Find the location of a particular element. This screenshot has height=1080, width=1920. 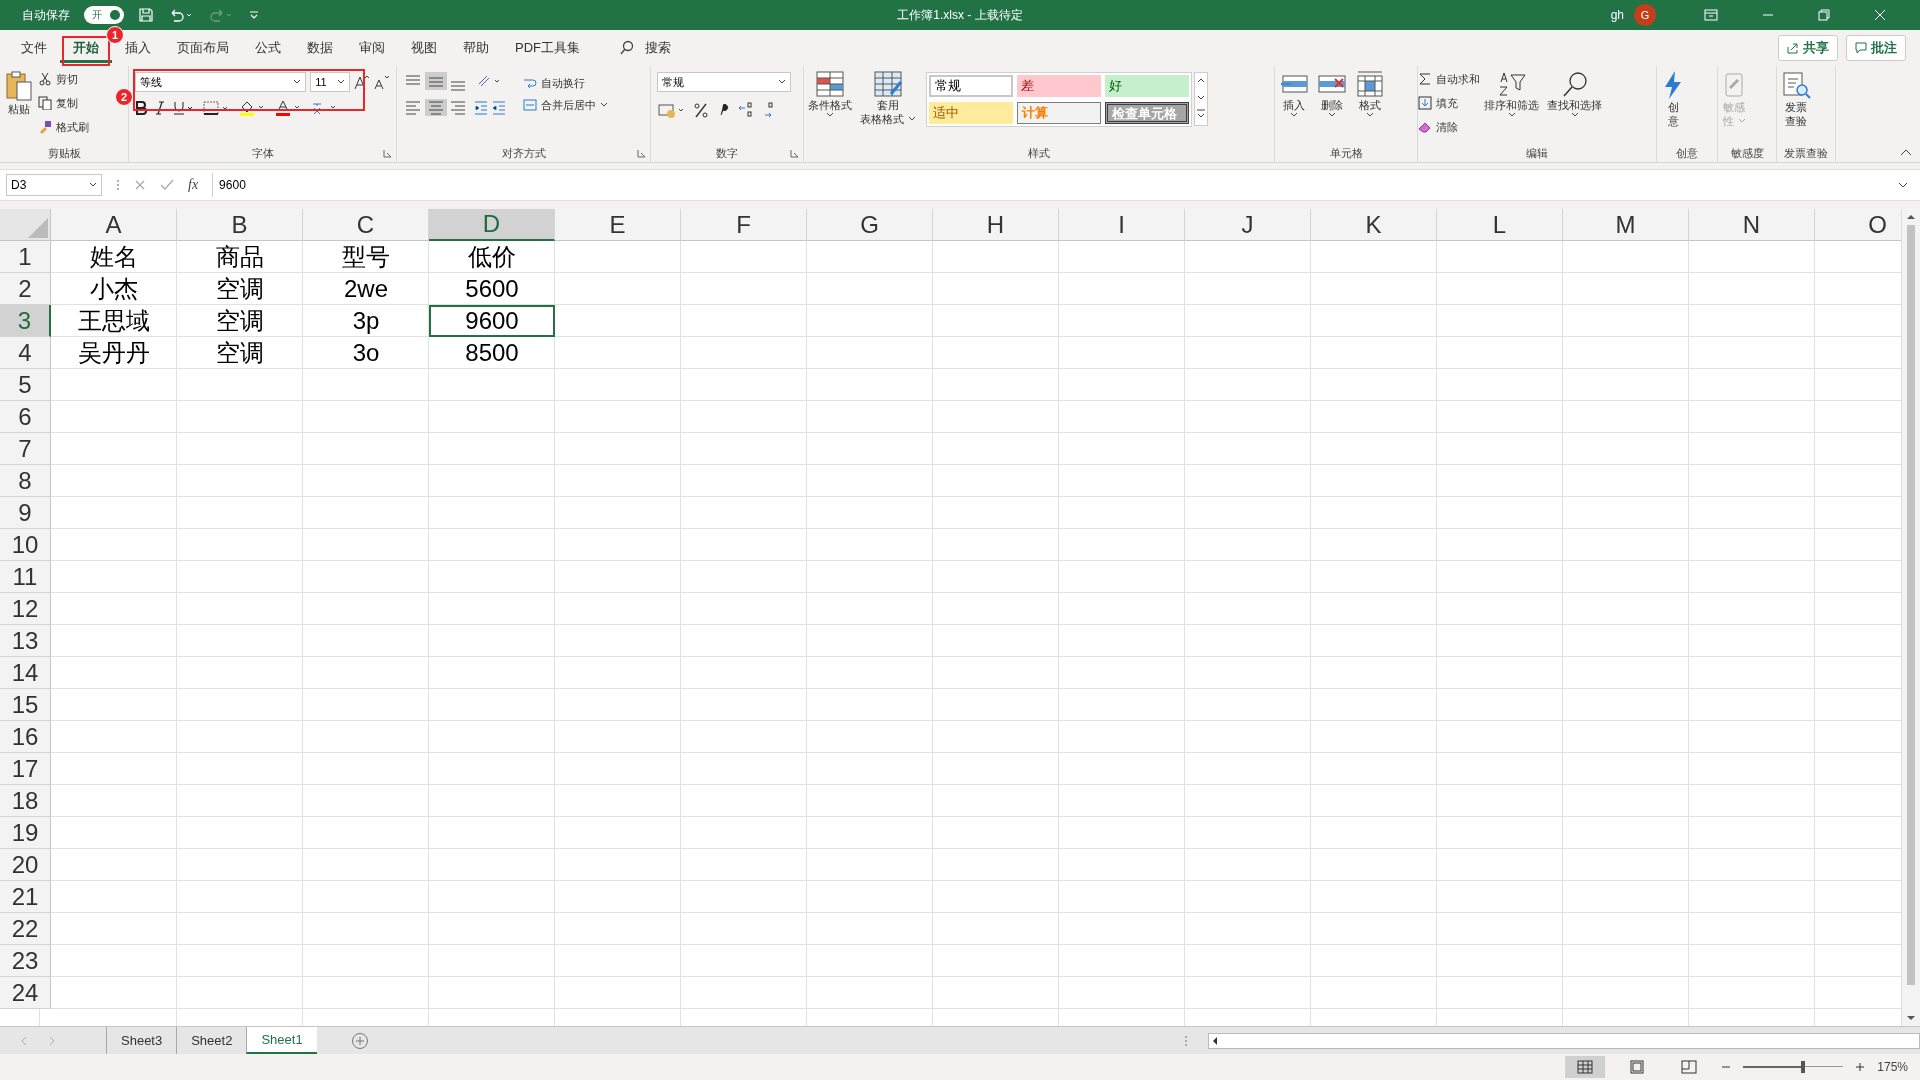

conditional-formatting-button: 条件格式 is located at coordinates (830, 92).